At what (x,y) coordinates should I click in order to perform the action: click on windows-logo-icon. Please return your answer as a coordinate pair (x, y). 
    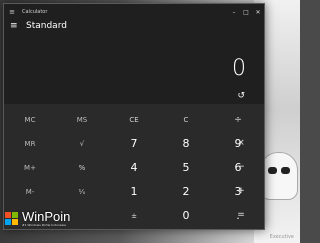
    Looking at the image, I should click on (12, 218).